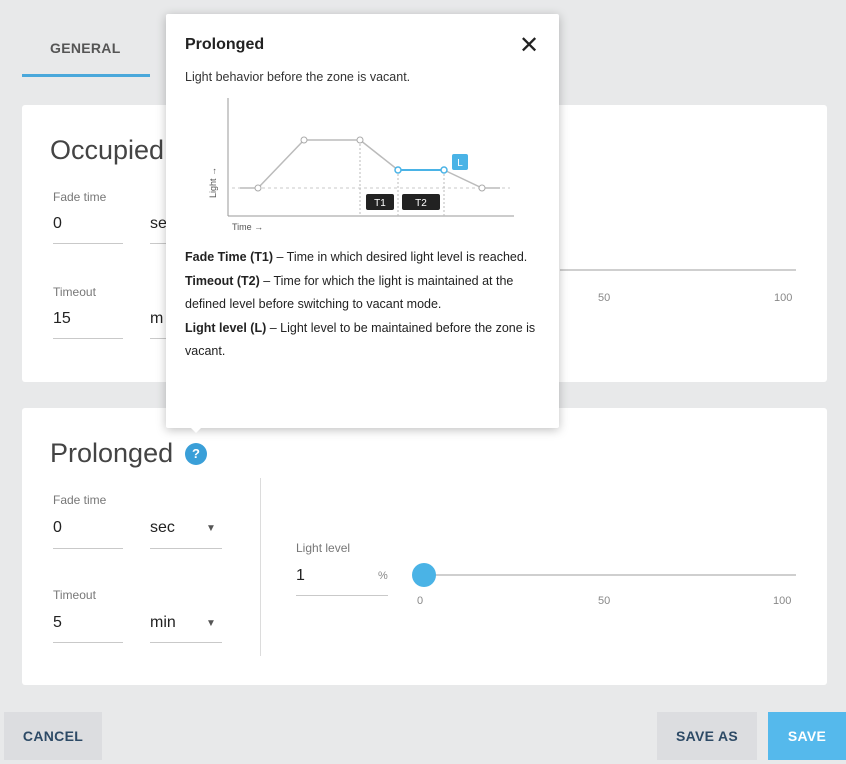  What do you see at coordinates (782, 601) in the screenshot?
I see `tick-100: 100` at bounding box center [782, 601].